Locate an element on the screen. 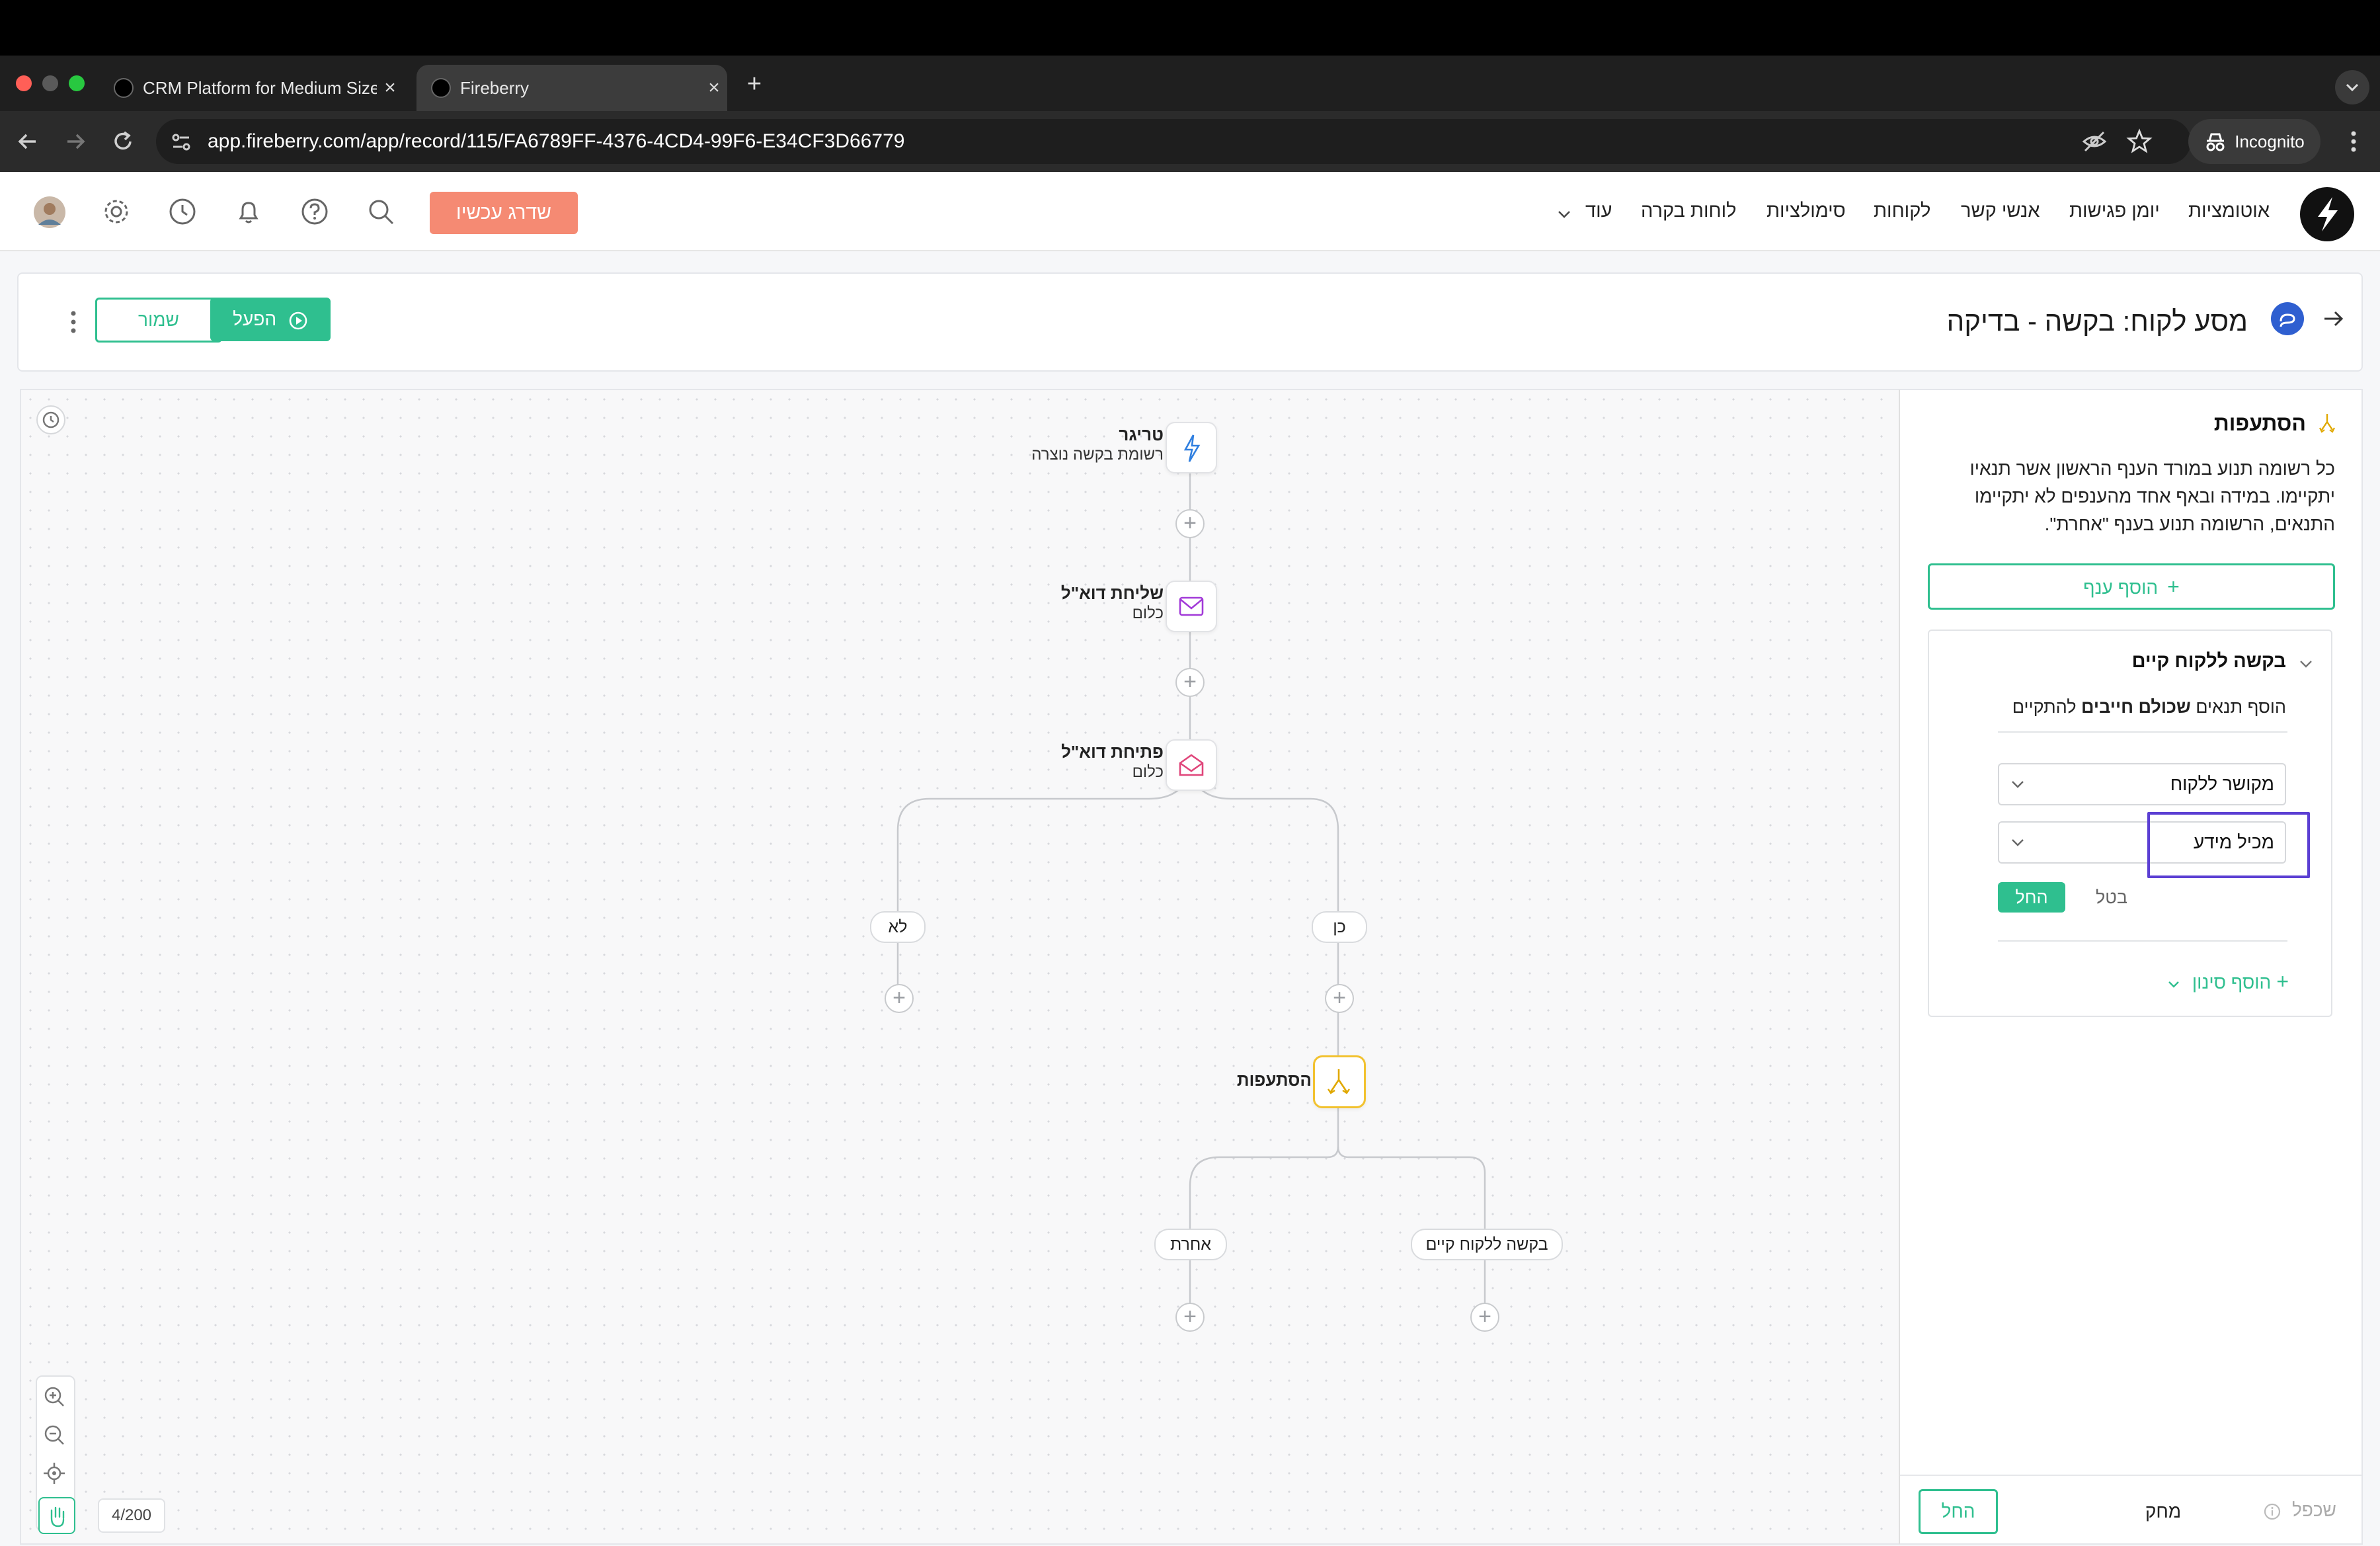 This screenshot has width=2380, height=1546. nav-dashboards: לוחות בקרה is located at coordinates (1689, 211).